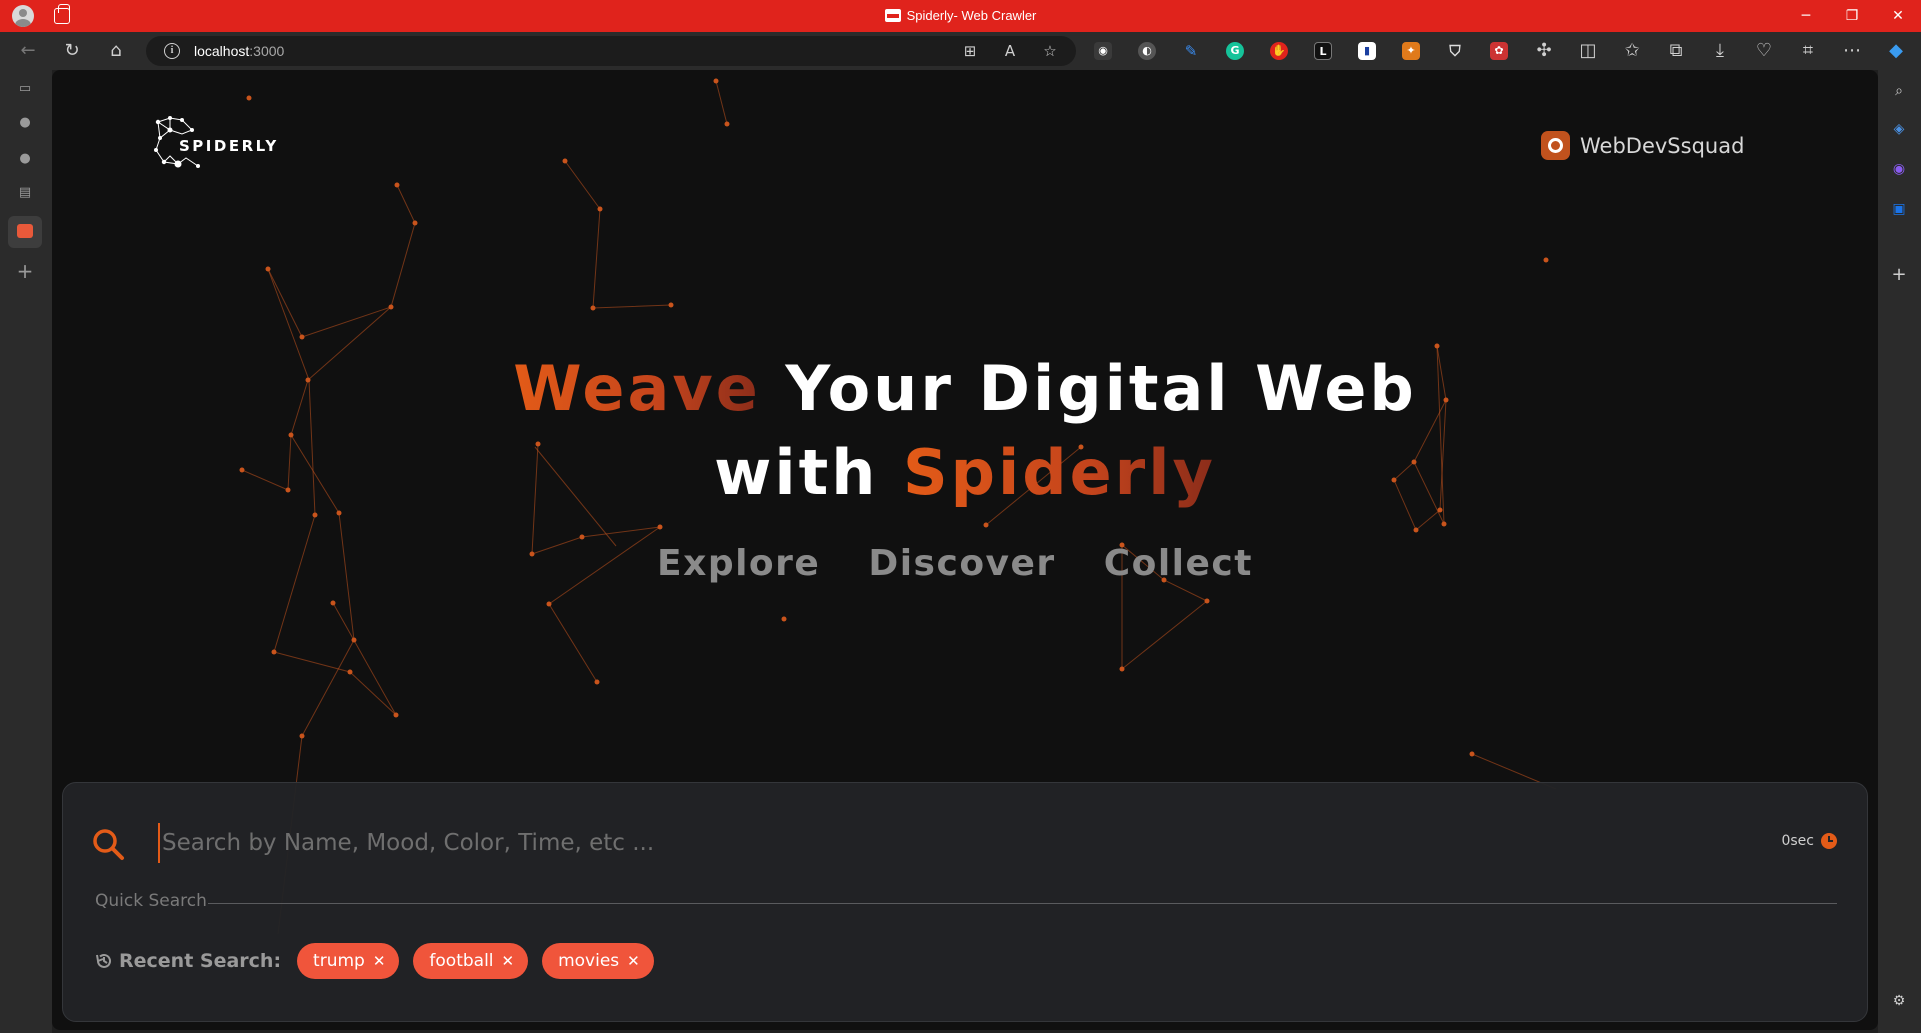  Describe the element at coordinates (1235, 51) in the screenshot. I see `grammarly-icon: G` at that location.